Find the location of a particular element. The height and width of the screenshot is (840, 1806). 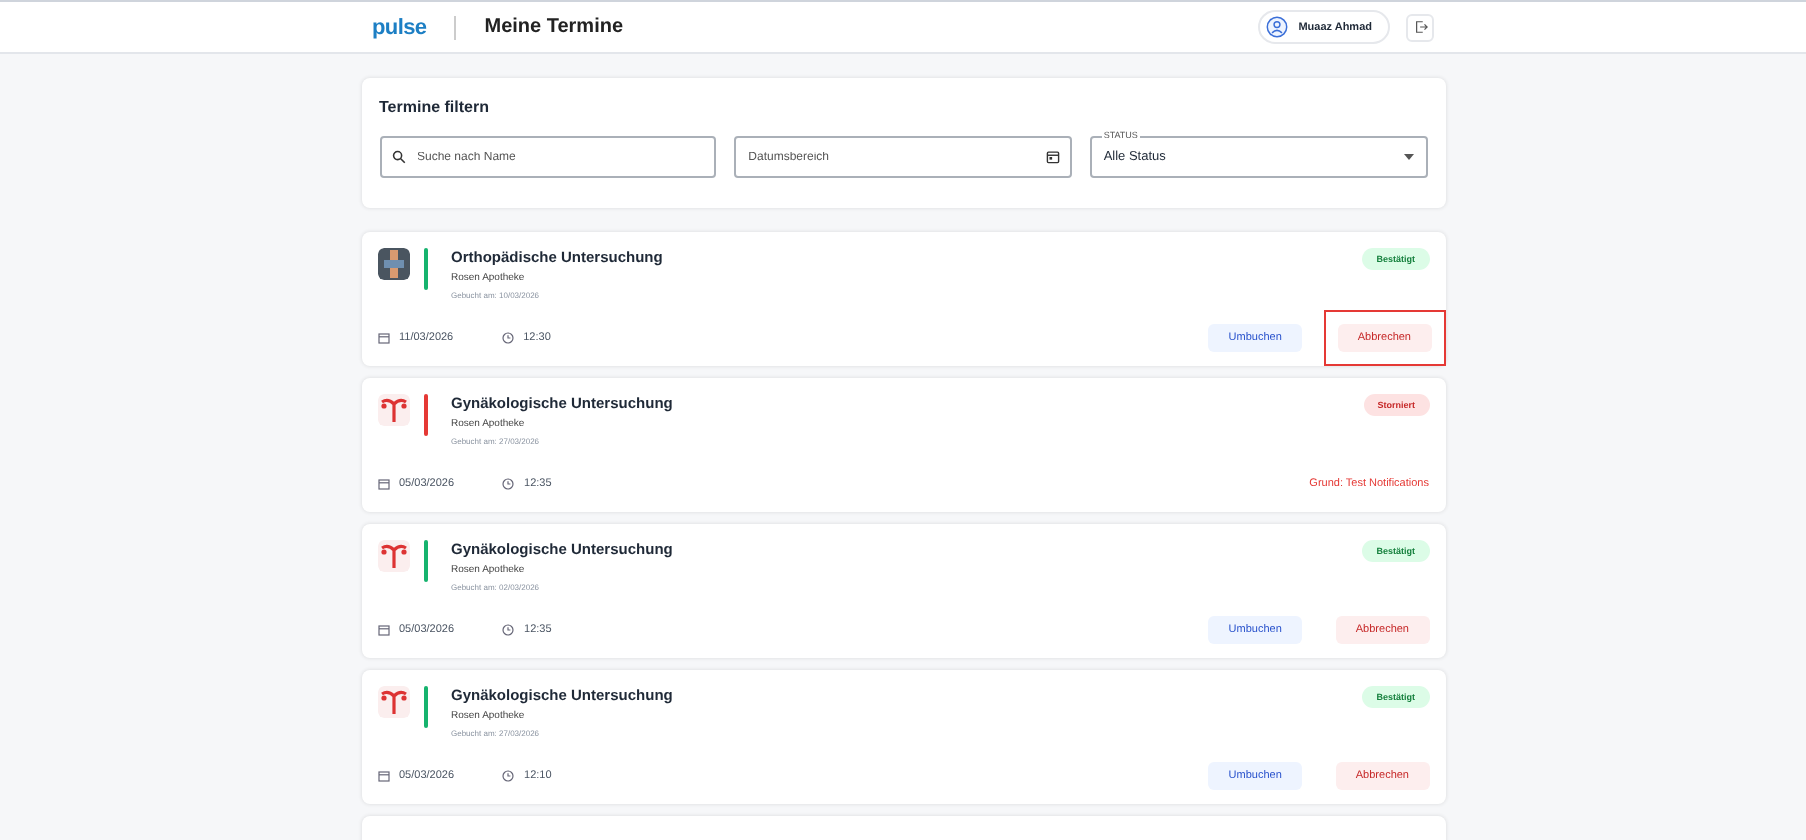

logout-button is located at coordinates (1420, 27).